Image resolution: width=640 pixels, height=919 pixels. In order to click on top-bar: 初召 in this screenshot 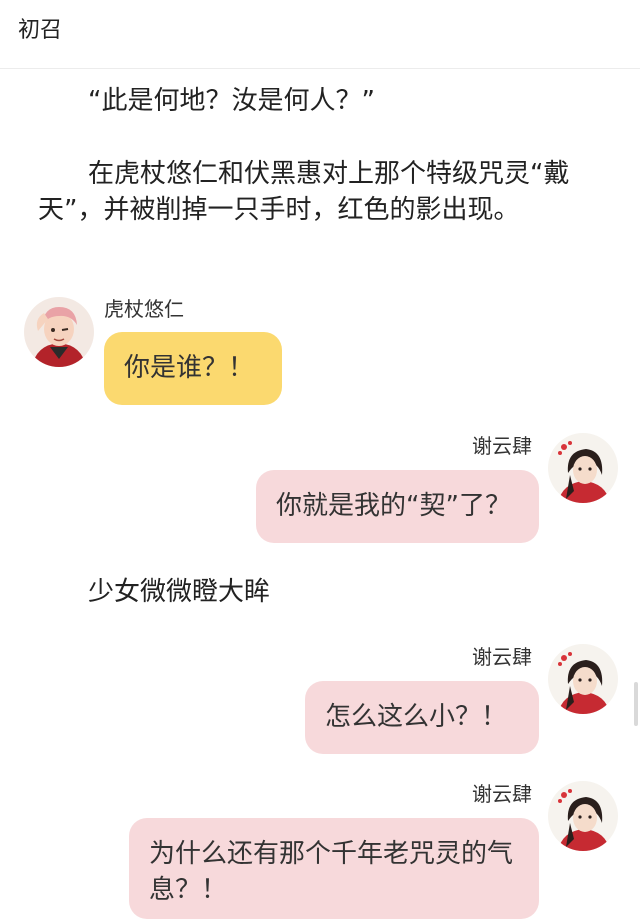, I will do `click(320, 34)`.